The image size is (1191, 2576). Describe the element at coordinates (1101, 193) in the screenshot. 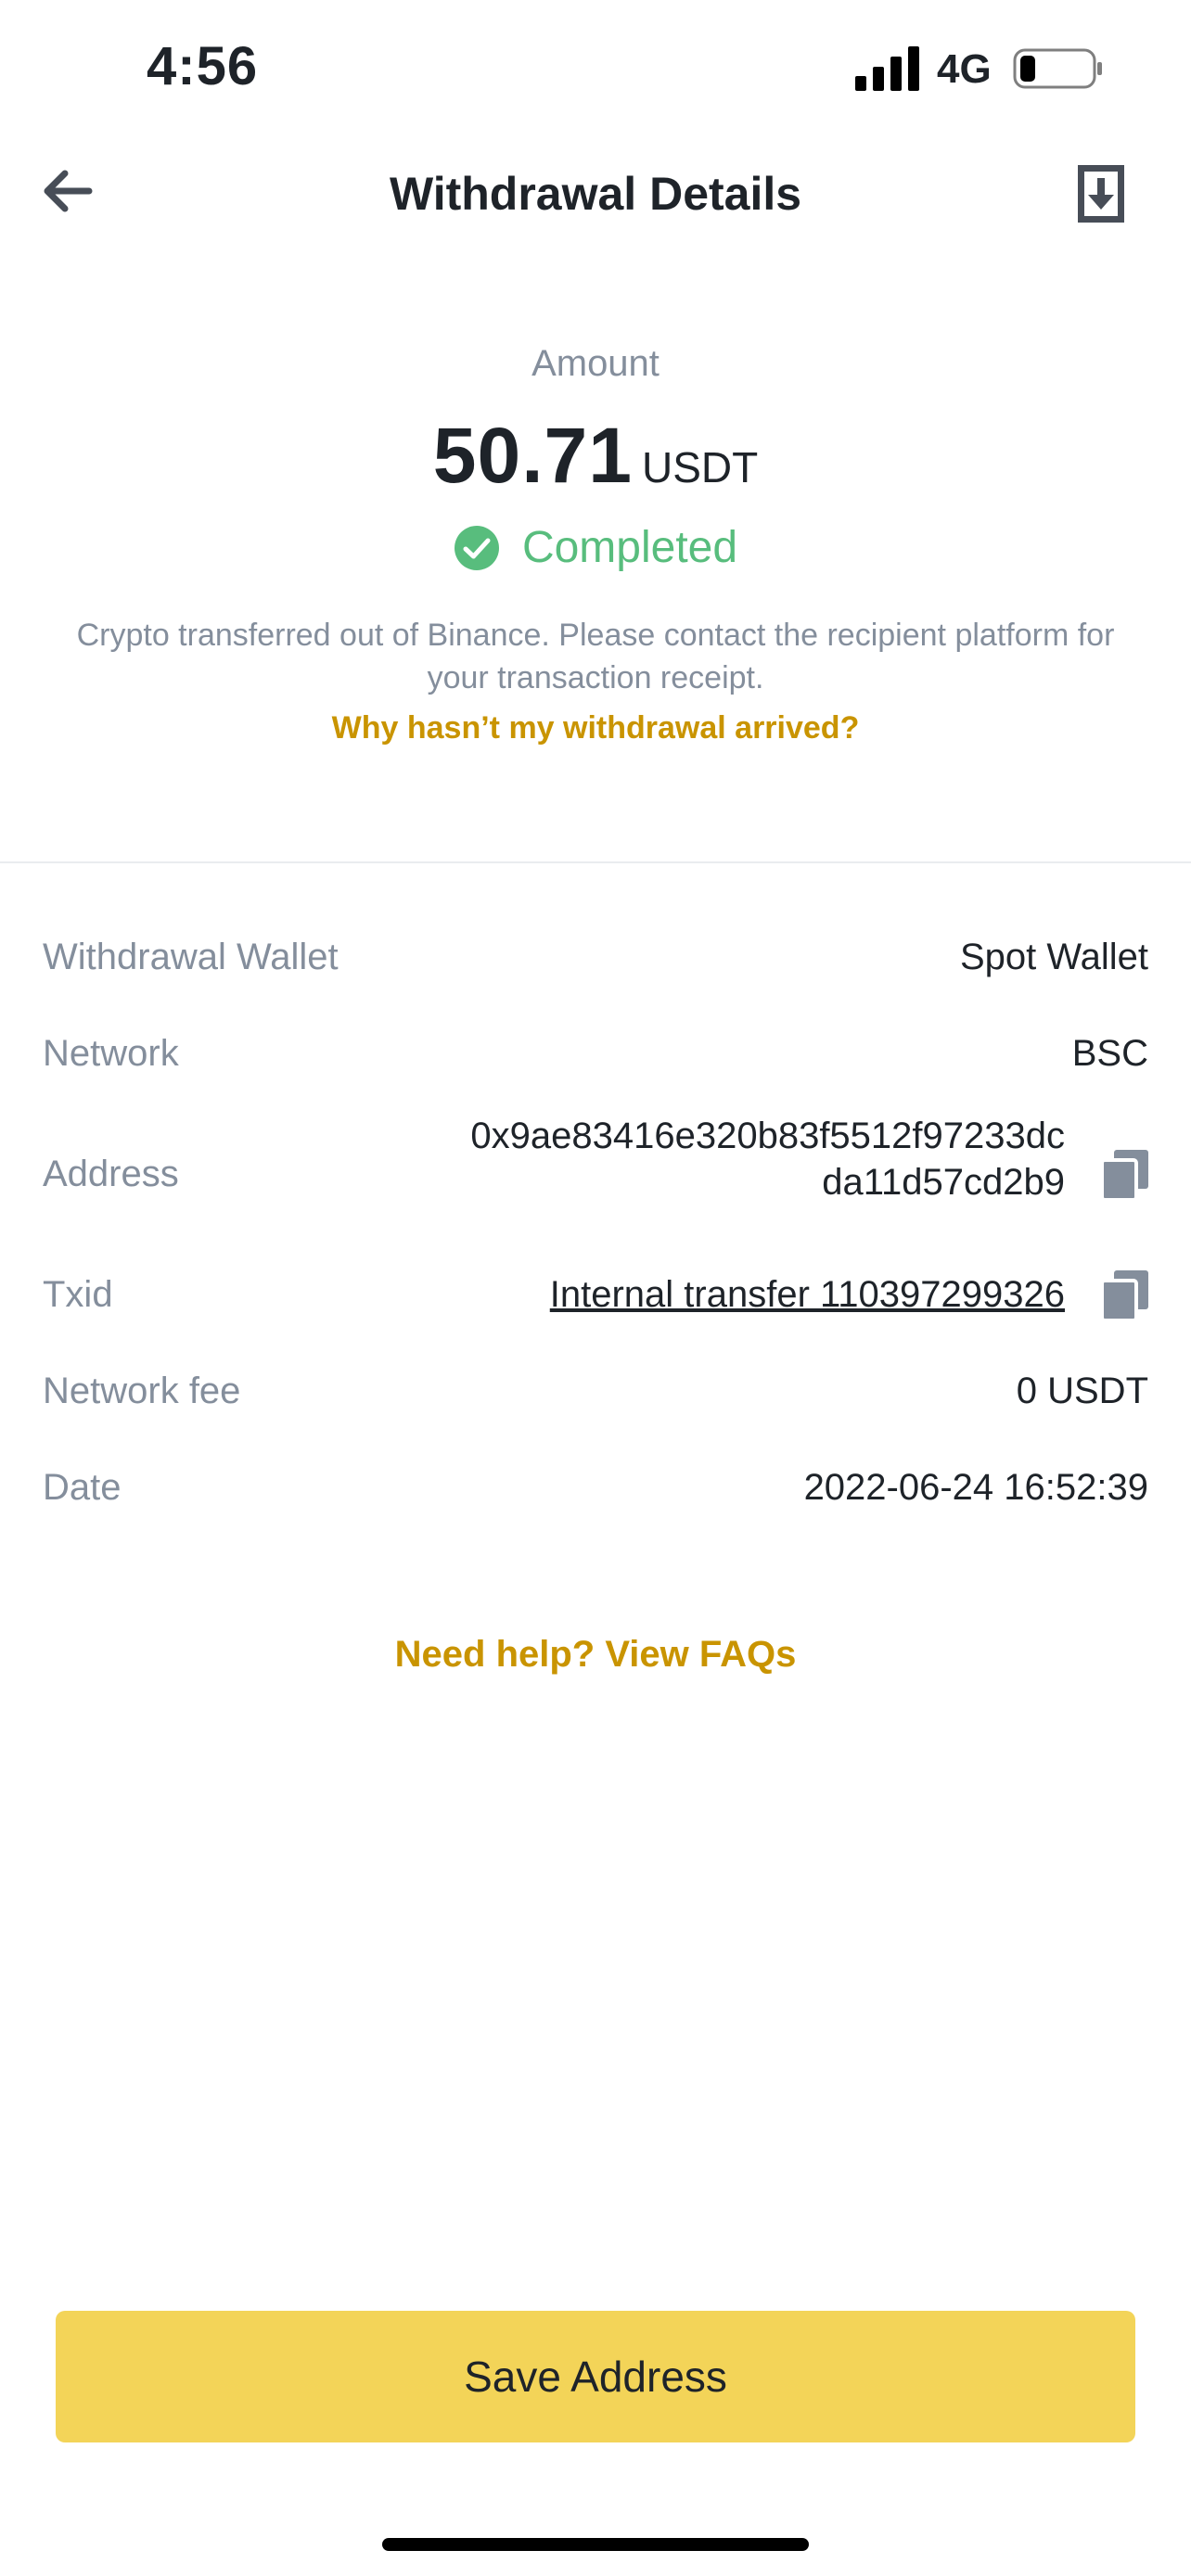

I see `download-receipt-icon` at that location.